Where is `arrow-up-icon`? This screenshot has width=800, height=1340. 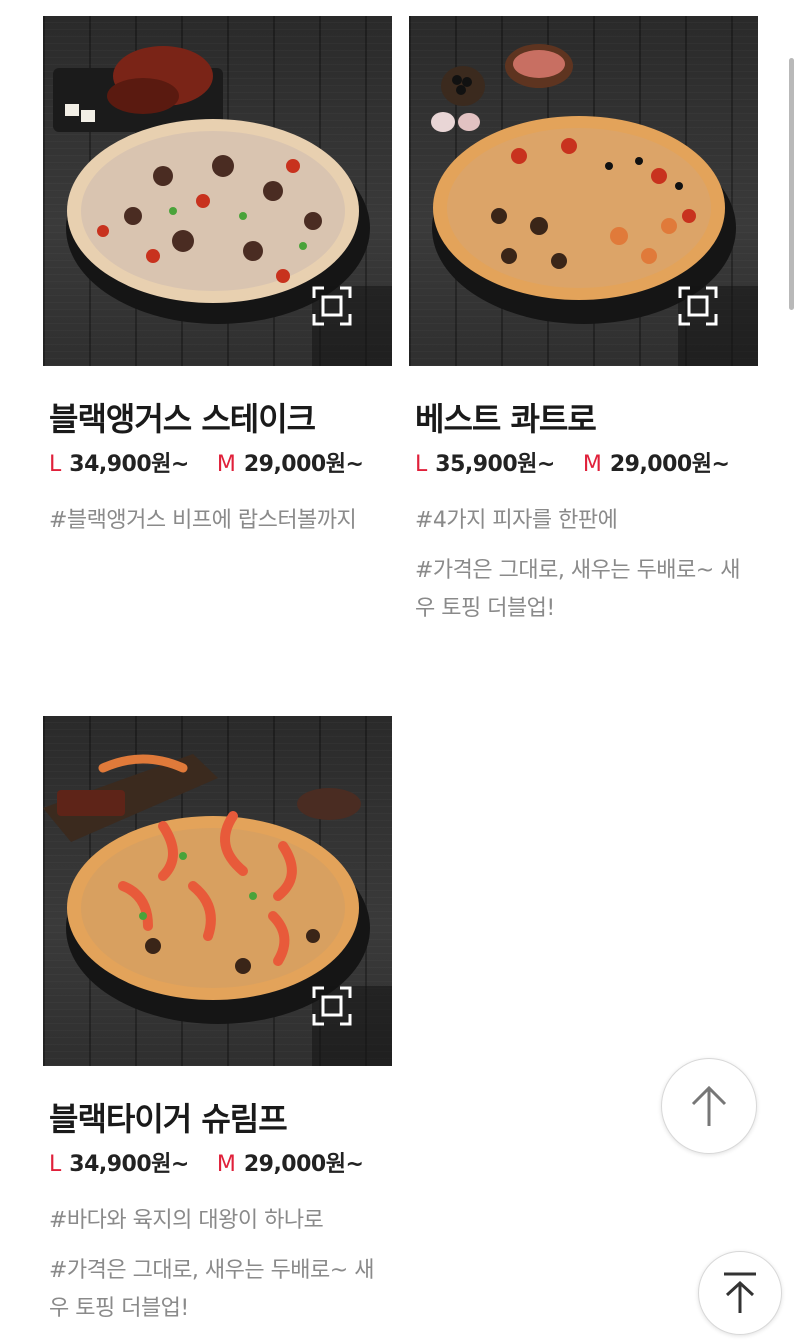 arrow-up-icon is located at coordinates (709, 1105).